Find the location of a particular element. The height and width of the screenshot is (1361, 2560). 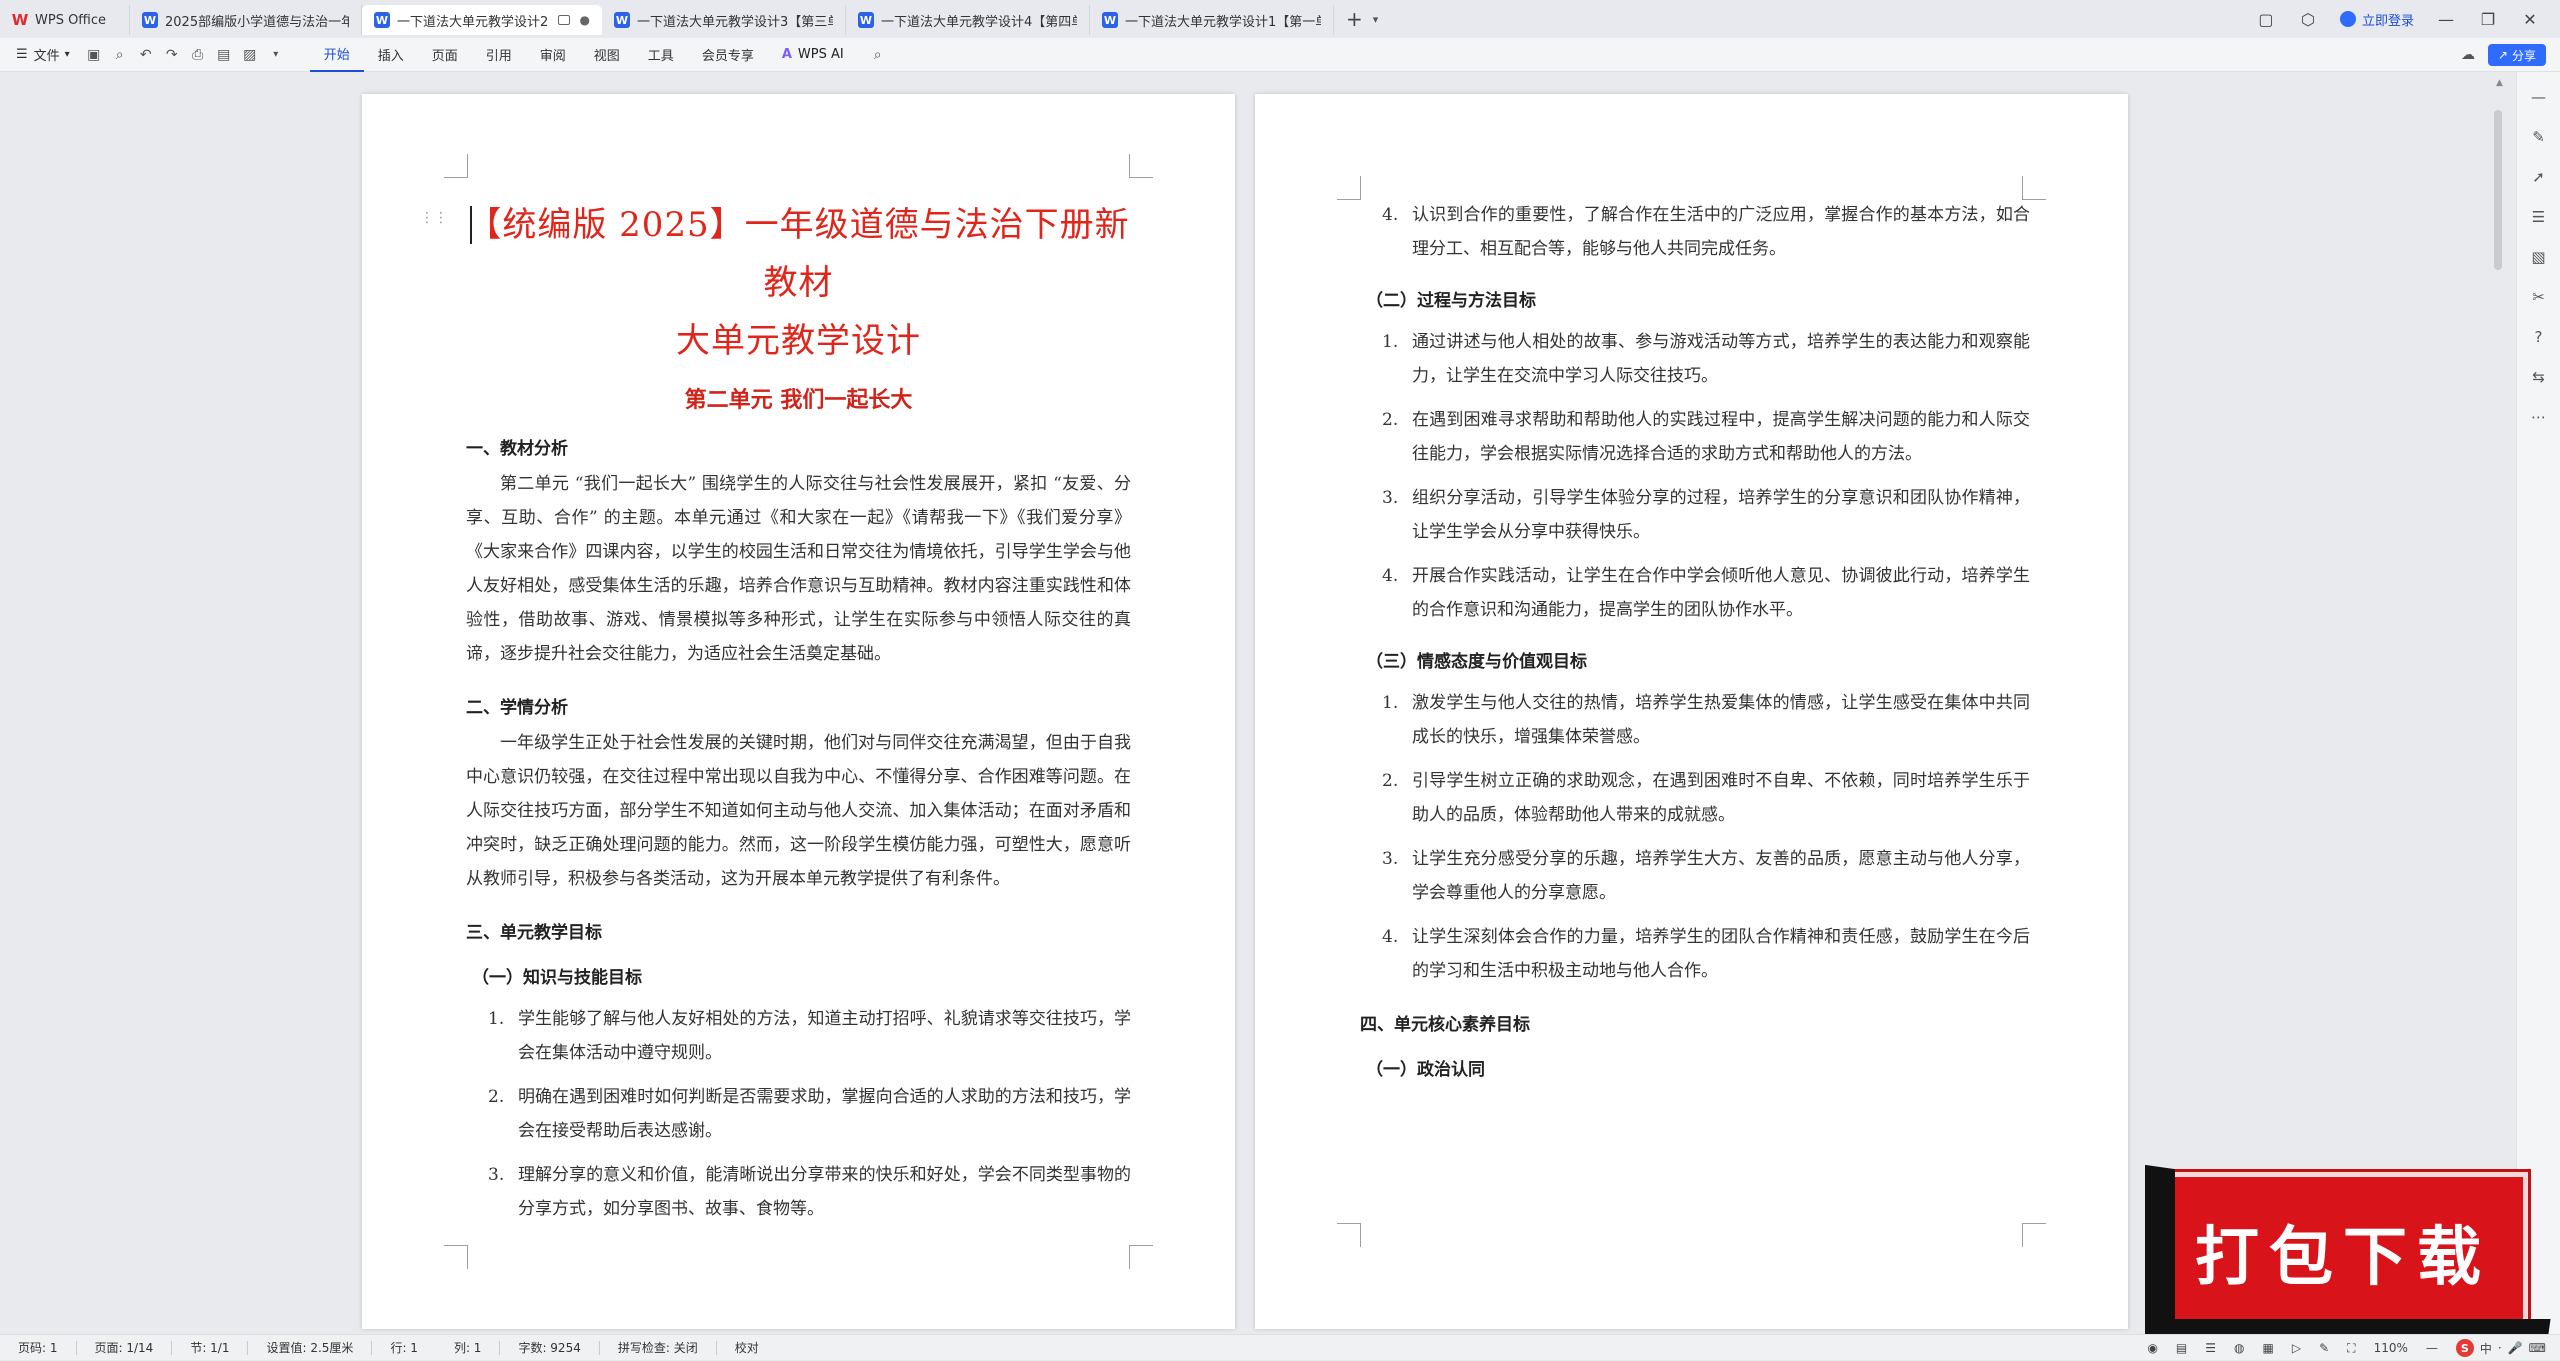

translate-icon: ⇆ is located at coordinates (2539, 377).